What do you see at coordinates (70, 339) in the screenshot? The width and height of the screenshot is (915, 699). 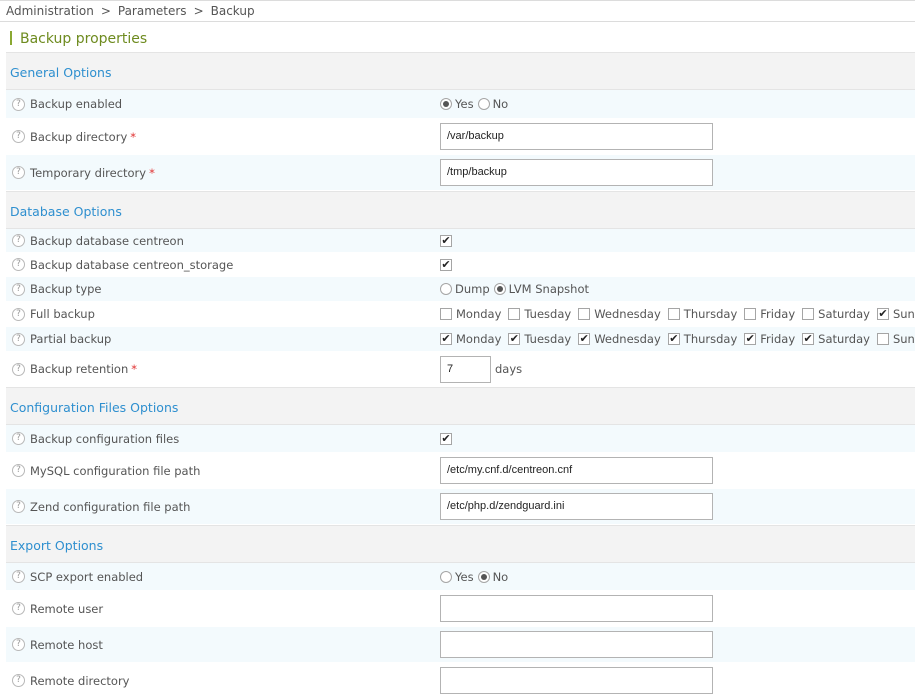 I see `field-label: Partial backup` at bounding box center [70, 339].